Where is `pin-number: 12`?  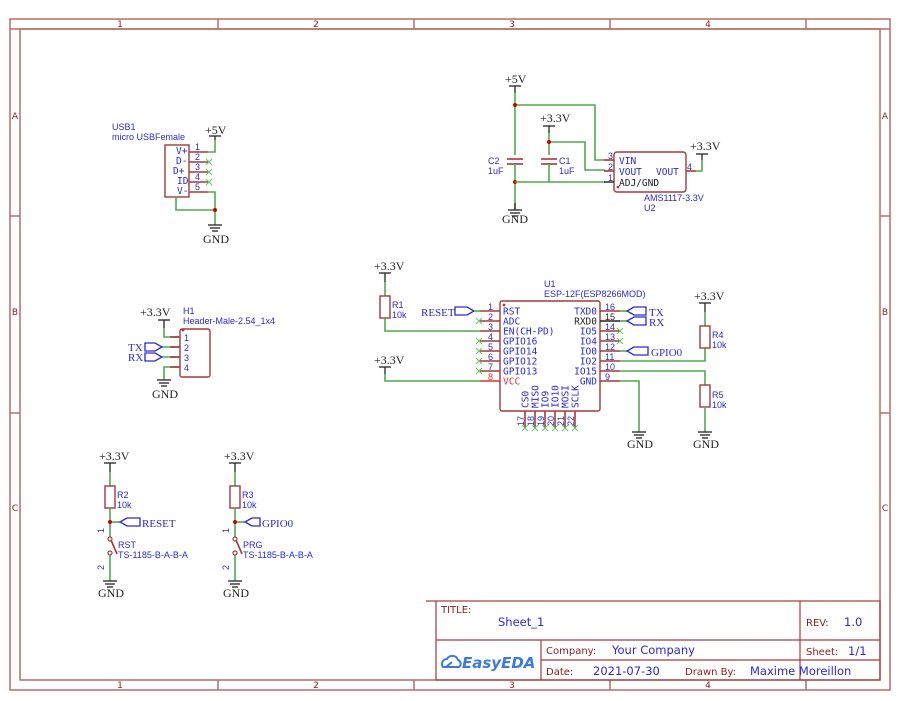 pin-number: 12 is located at coordinates (610, 347).